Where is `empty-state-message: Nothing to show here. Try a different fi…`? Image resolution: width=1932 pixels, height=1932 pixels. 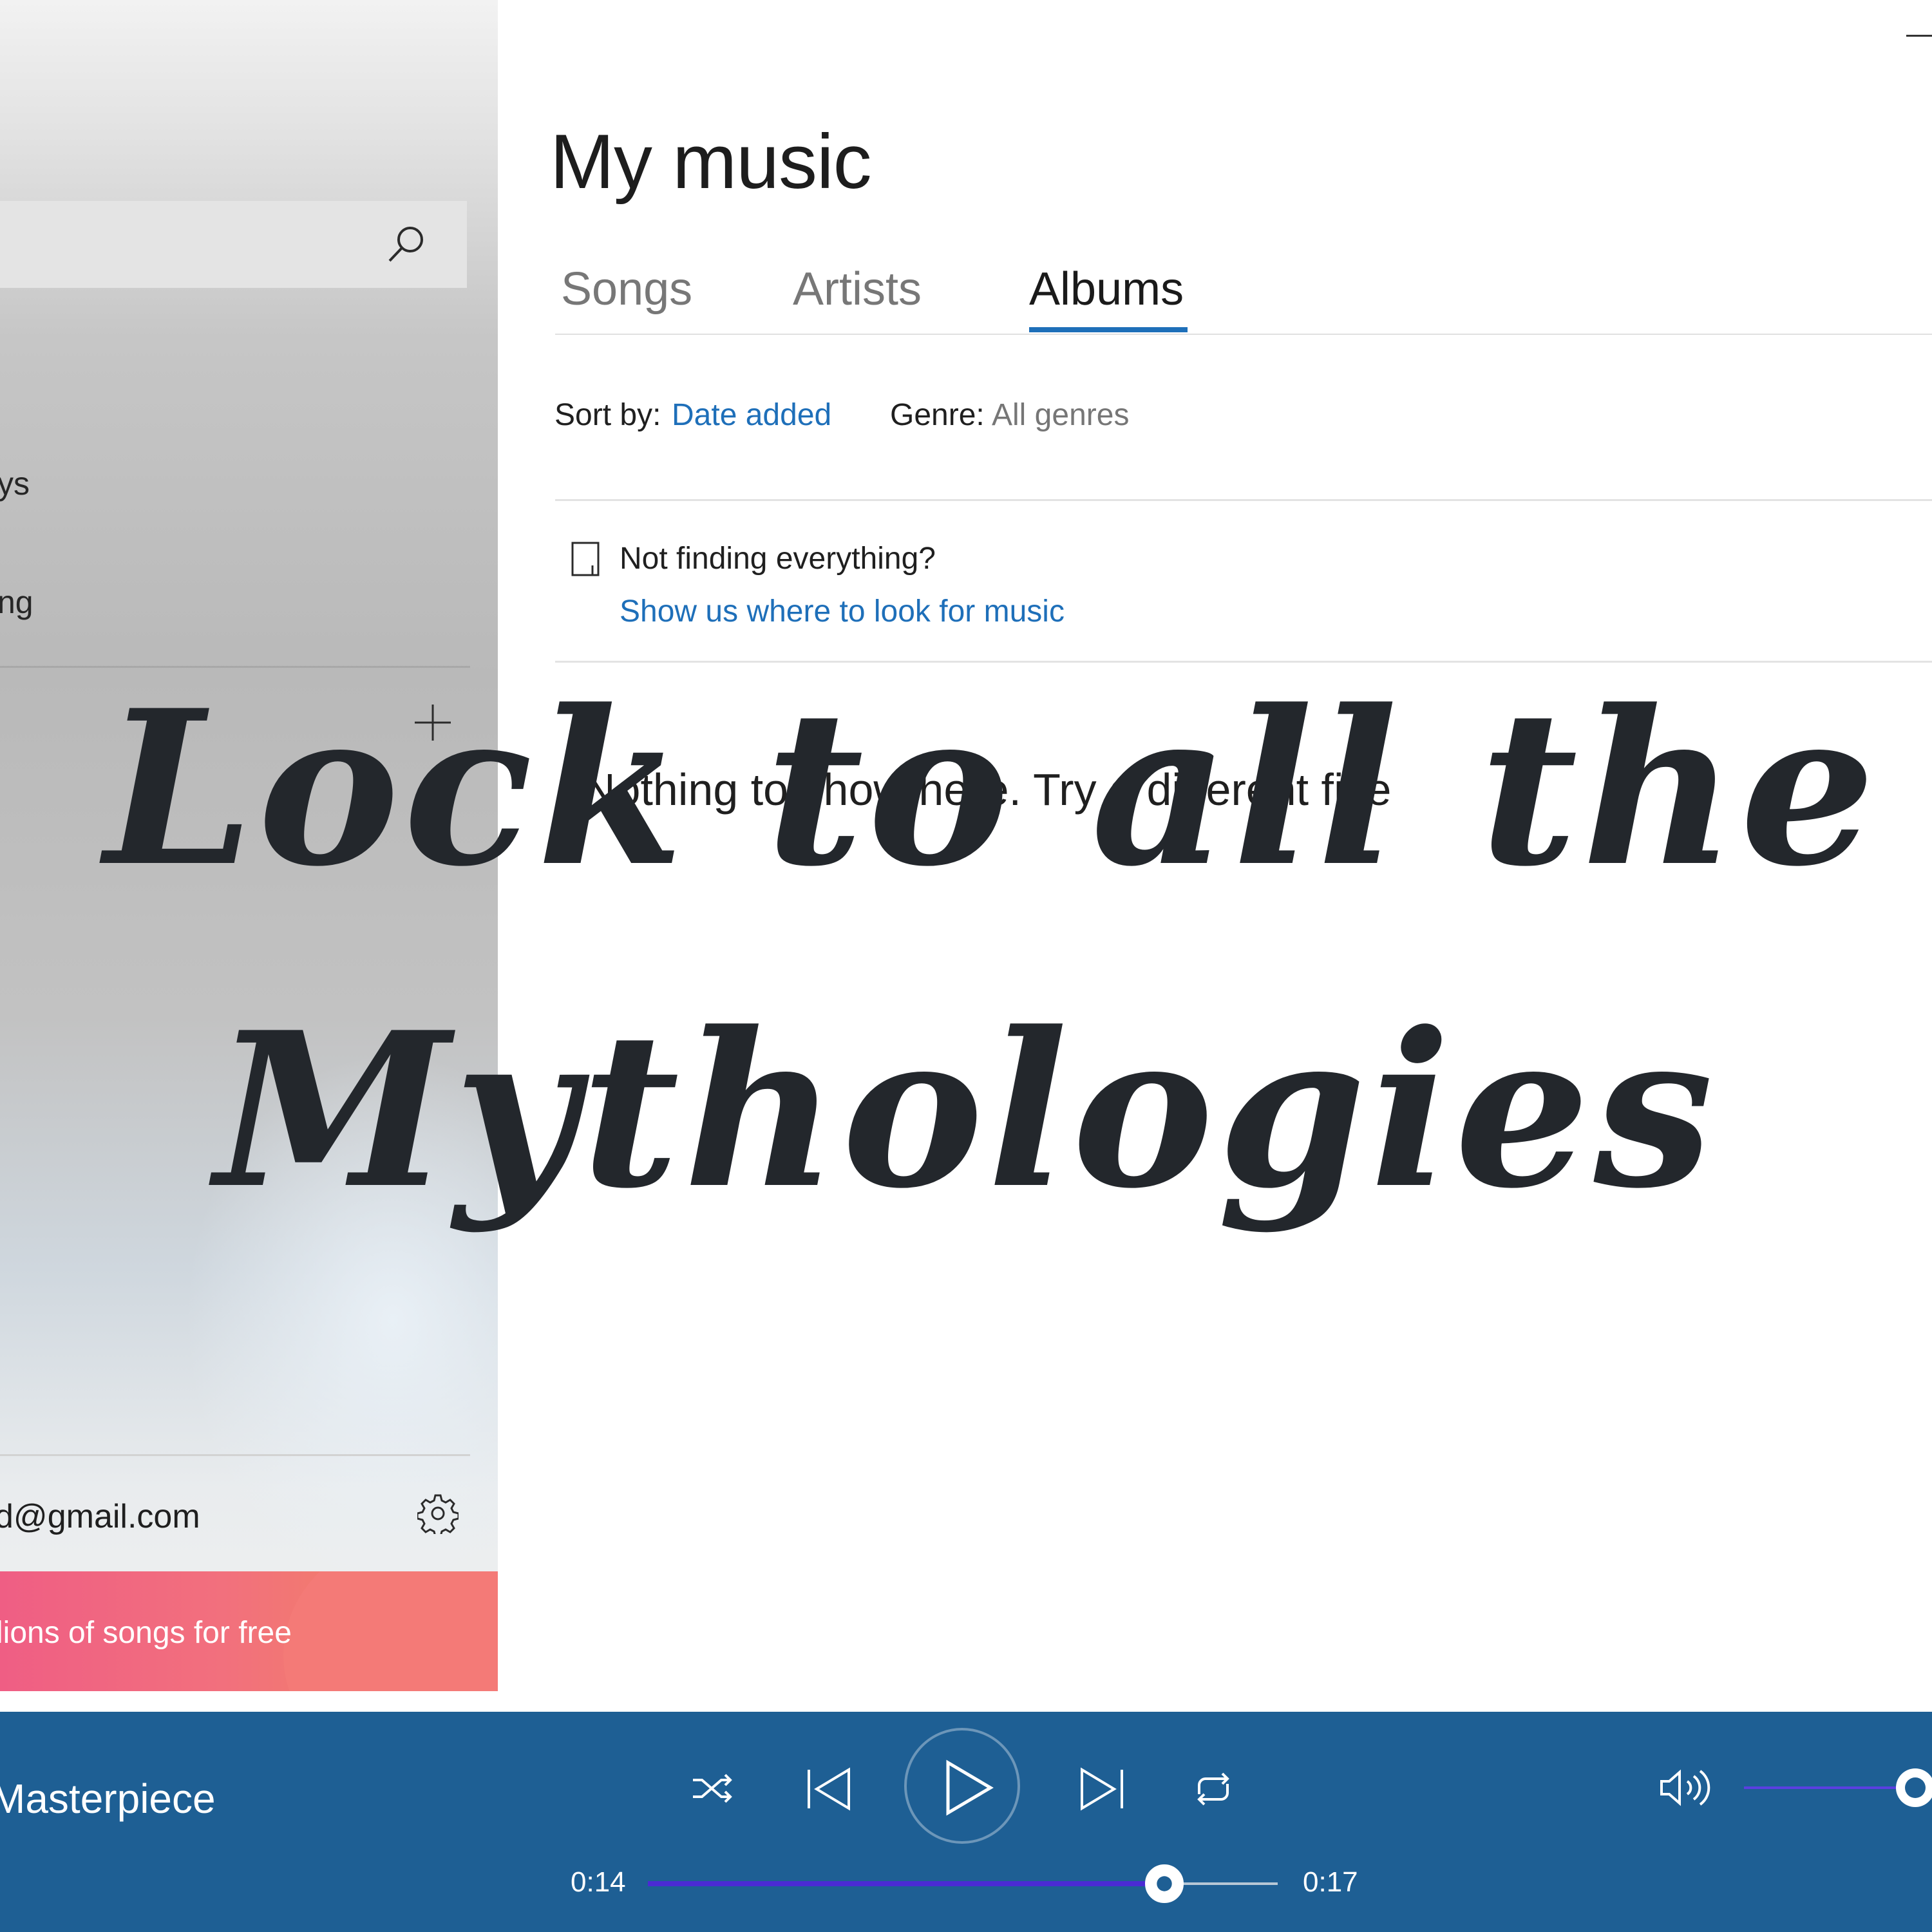 empty-state-message: Nothing to show here. Try a different fi… is located at coordinates (987, 789).